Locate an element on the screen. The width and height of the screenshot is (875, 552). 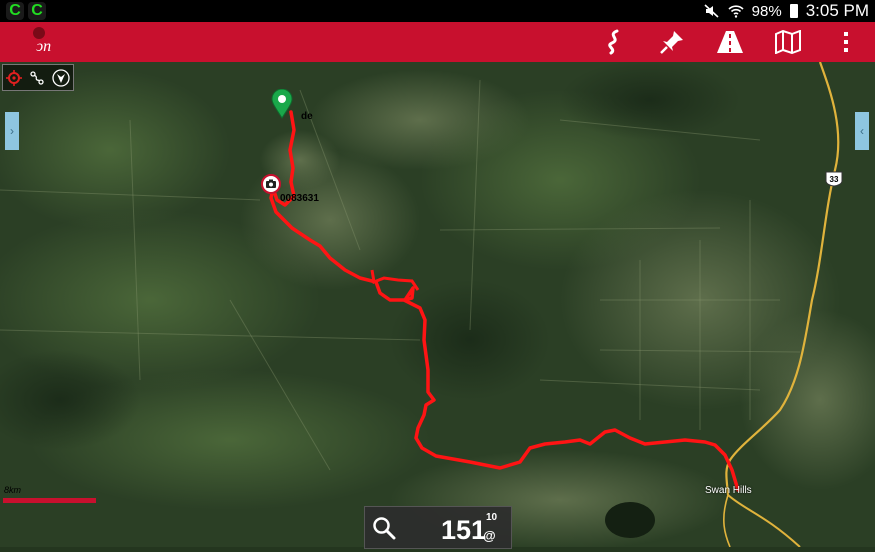
wifi-icon is located at coordinates (736, 11).